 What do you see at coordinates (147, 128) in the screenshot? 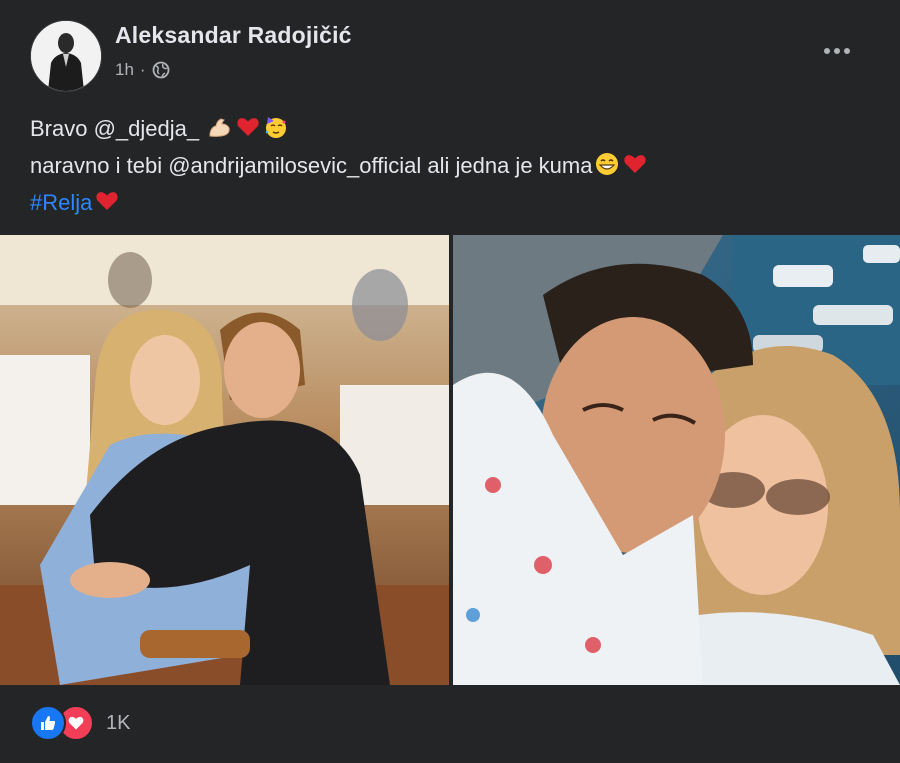
I see `mention-djedja: @_djedja_` at bounding box center [147, 128].